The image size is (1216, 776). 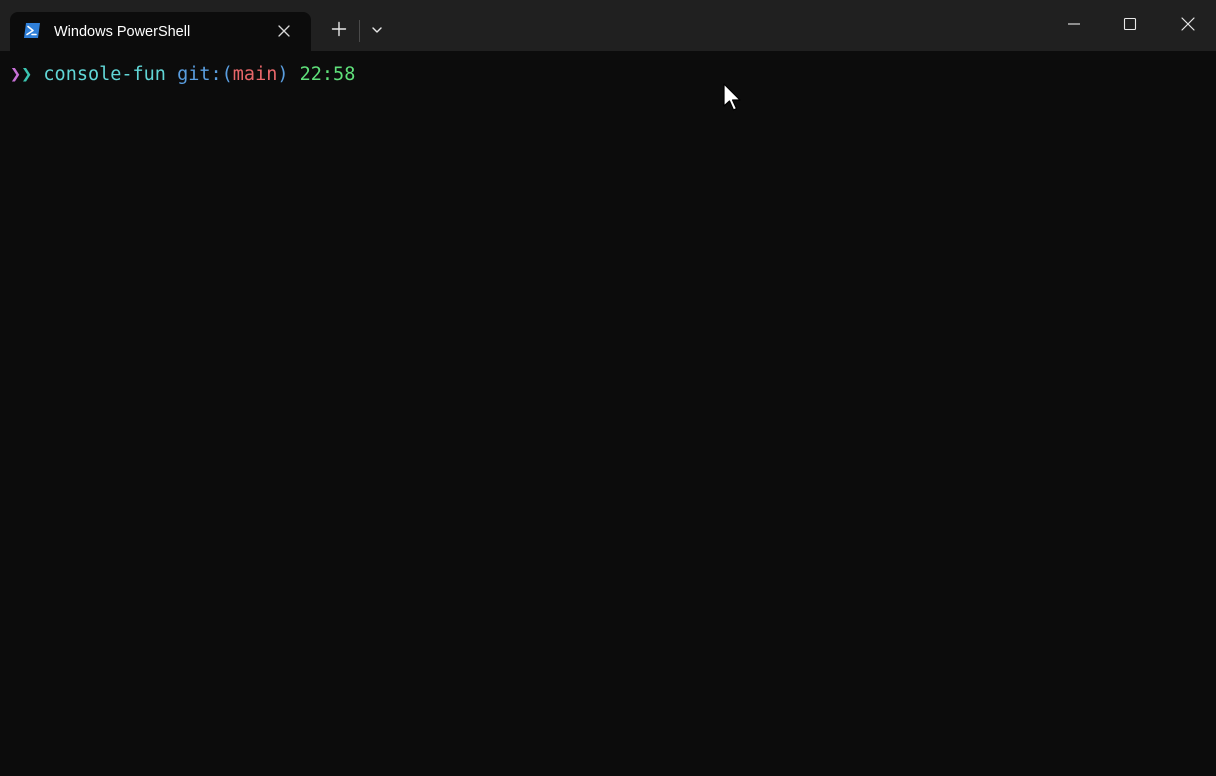 I want to click on minimize-button, so click(x=1074, y=25).